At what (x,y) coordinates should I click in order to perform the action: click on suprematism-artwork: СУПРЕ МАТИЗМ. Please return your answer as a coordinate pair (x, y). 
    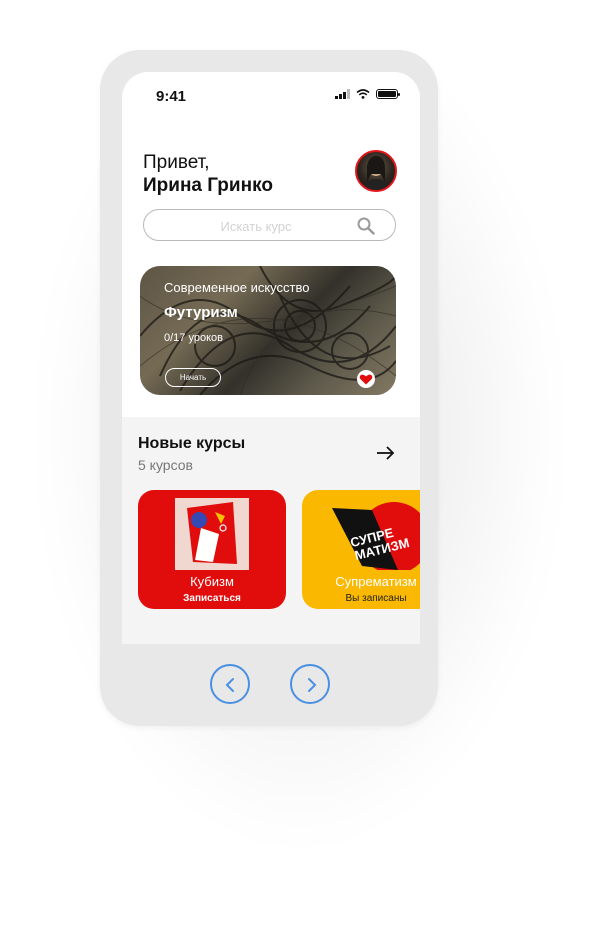
    Looking at the image, I should click on (376, 536).